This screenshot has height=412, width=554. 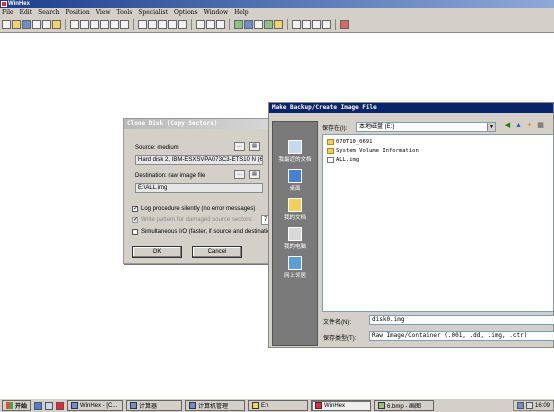 I want to click on goto-offset-icon, so click(x=200, y=24).